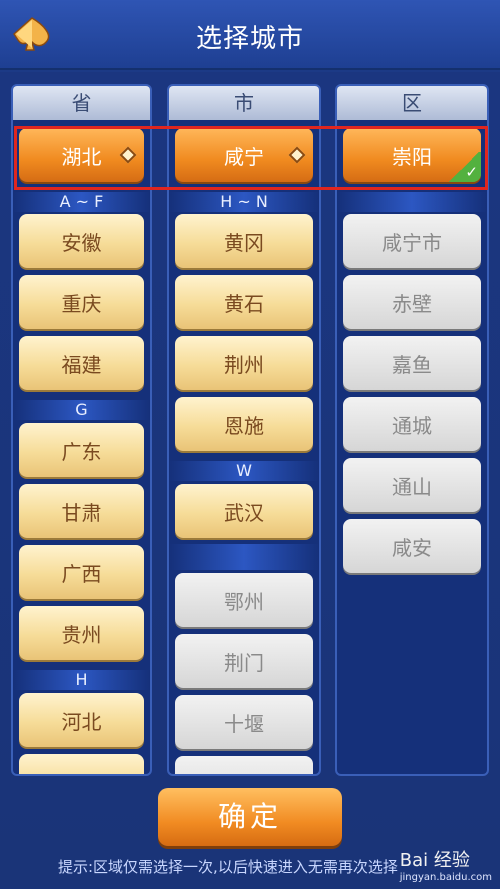 The image size is (500, 889). Describe the element at coordinates (244, 424) in the screenshot. I see `city-item-enshi: 恩施` at that location.